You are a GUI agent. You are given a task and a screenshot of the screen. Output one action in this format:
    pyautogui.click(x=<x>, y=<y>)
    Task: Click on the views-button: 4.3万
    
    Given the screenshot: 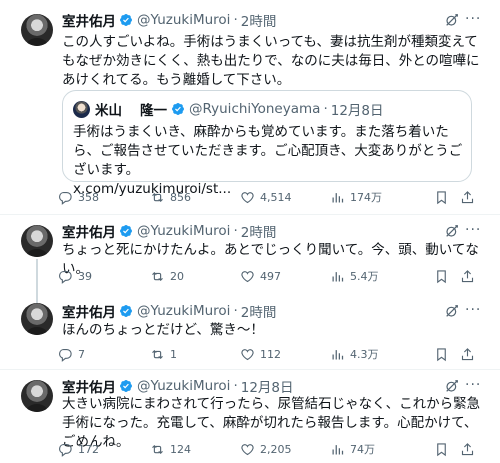 What is the action you would take?
    pyautogui.click(x=354, y=354)
    